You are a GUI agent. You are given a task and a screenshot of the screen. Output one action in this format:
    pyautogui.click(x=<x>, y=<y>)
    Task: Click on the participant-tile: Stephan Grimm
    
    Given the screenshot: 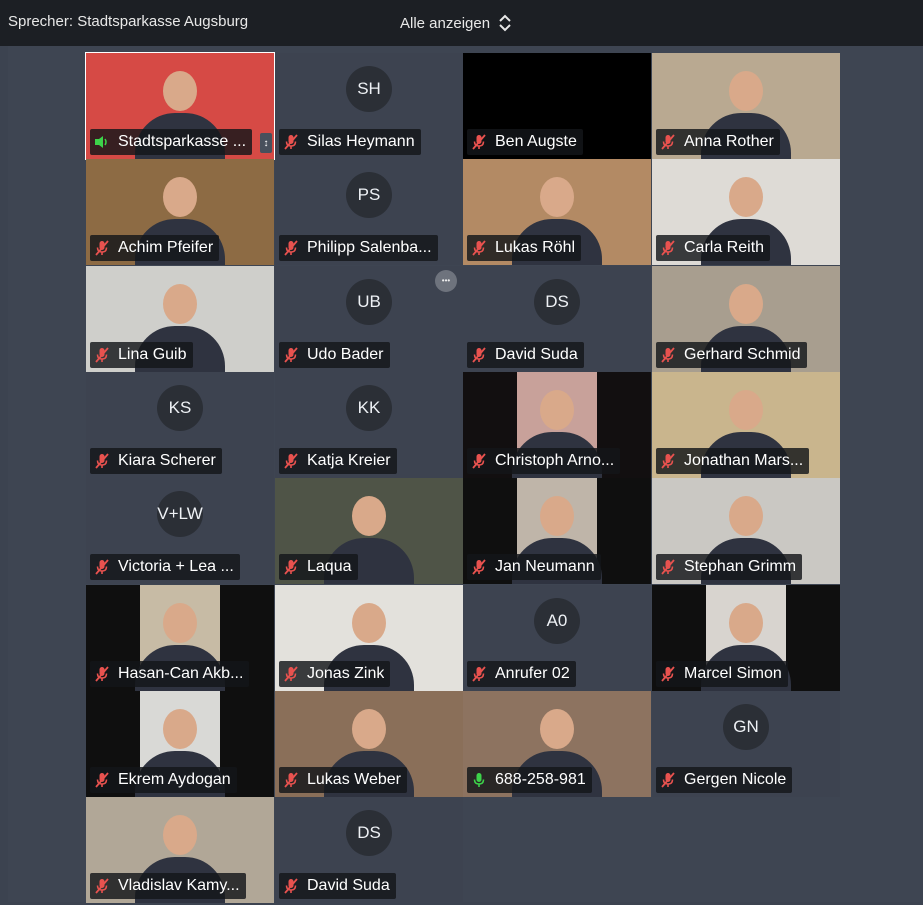 What is the action you would take?
    pyautogui.click(x=746, y=531)
    